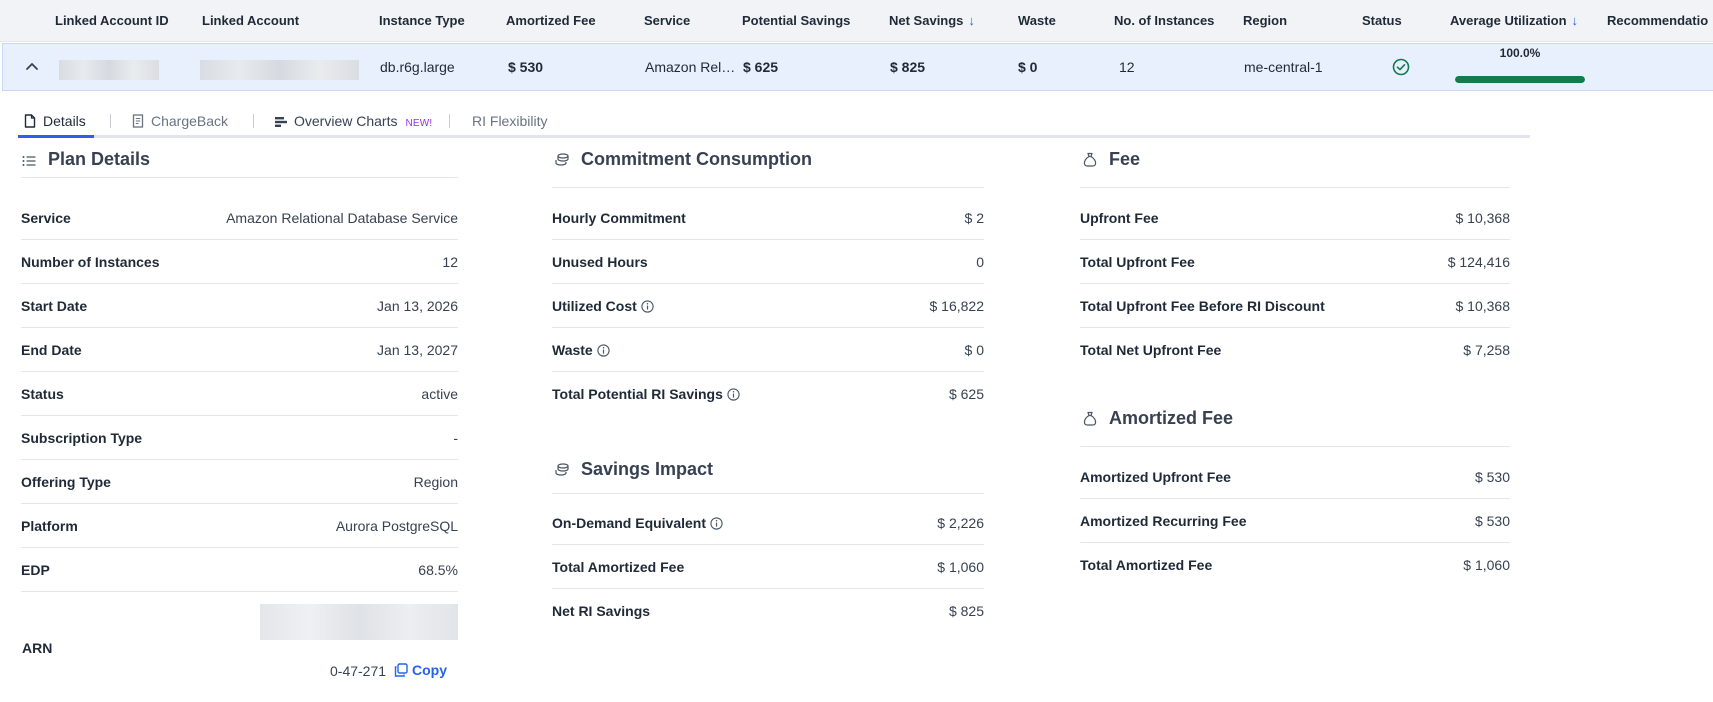 The height and width of the screenshot is (702, 1713). Describe the element at coordinates (601, 611) in the screenshot. I see `detail-label: Net RI Savings` at that location.